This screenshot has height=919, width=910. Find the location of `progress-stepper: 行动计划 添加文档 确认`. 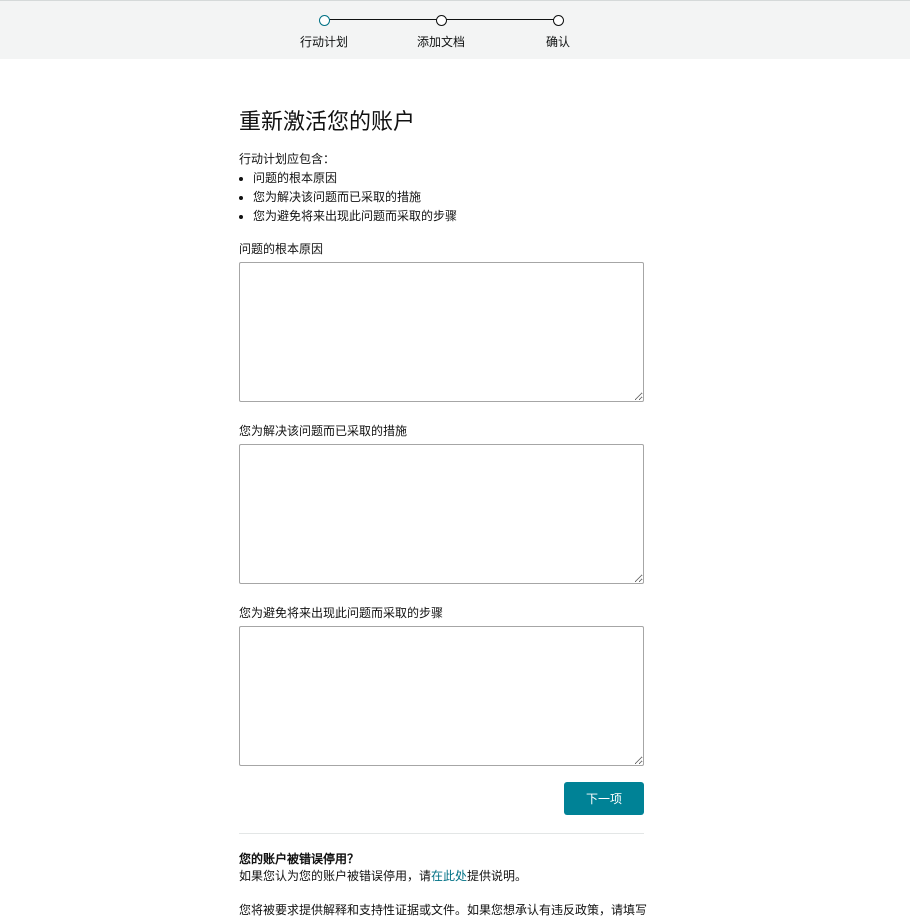

progress-stepper: 行动计划 添加文档 确认 is located at coordinates (455, 29).